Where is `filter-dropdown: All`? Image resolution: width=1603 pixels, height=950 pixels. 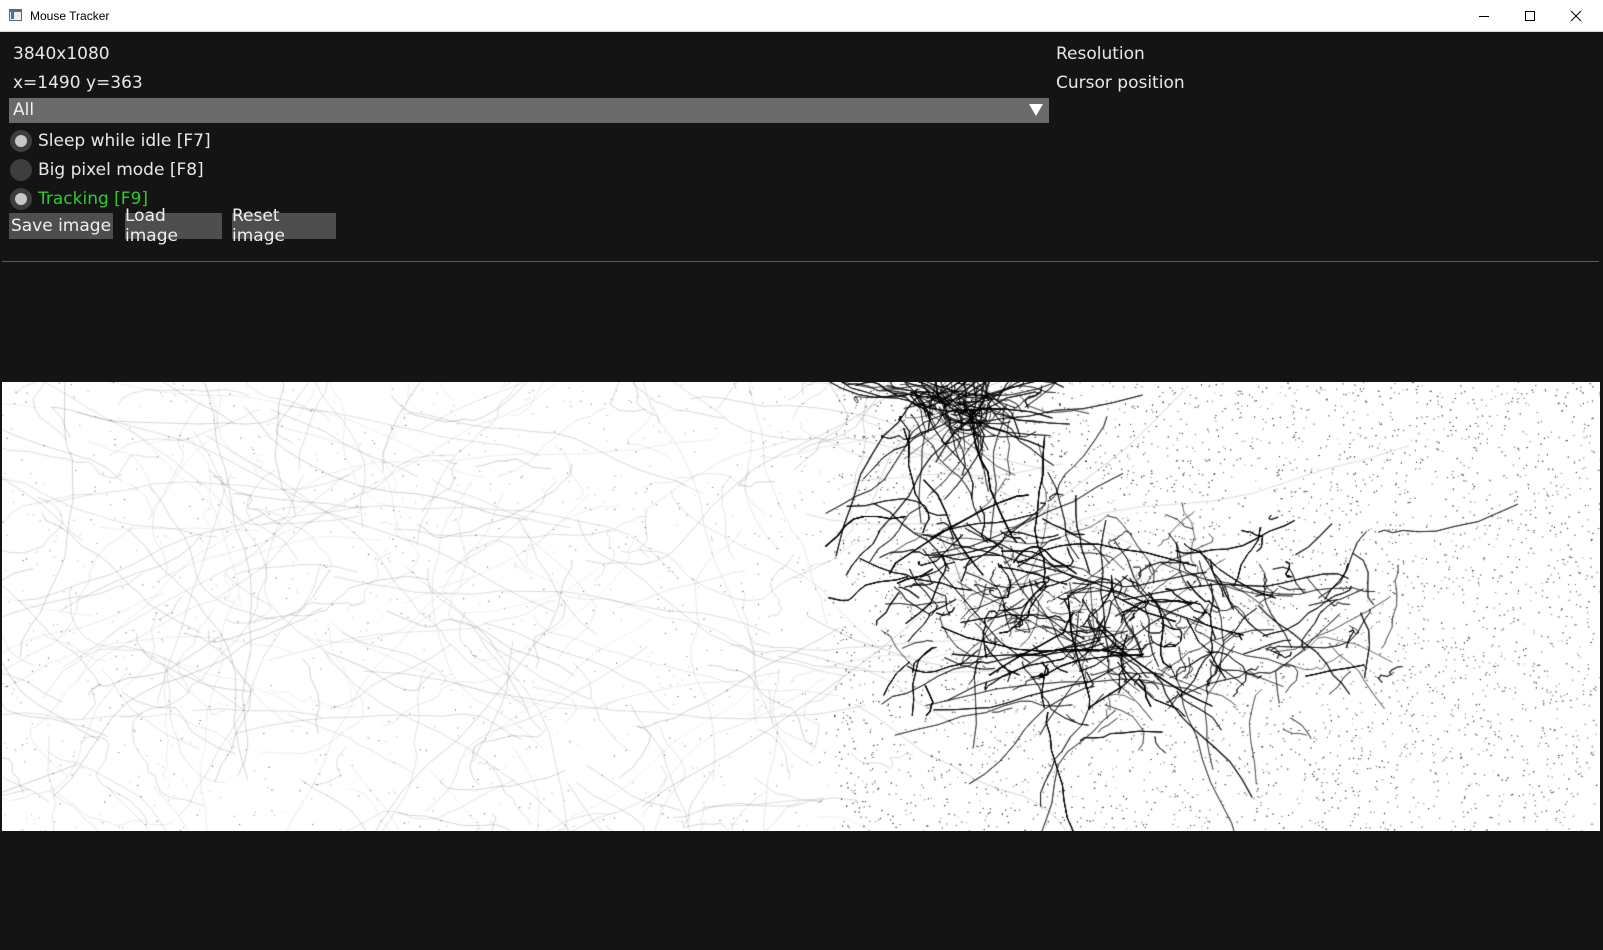 filter-dropdown: All is located at coordinates (529, 110).